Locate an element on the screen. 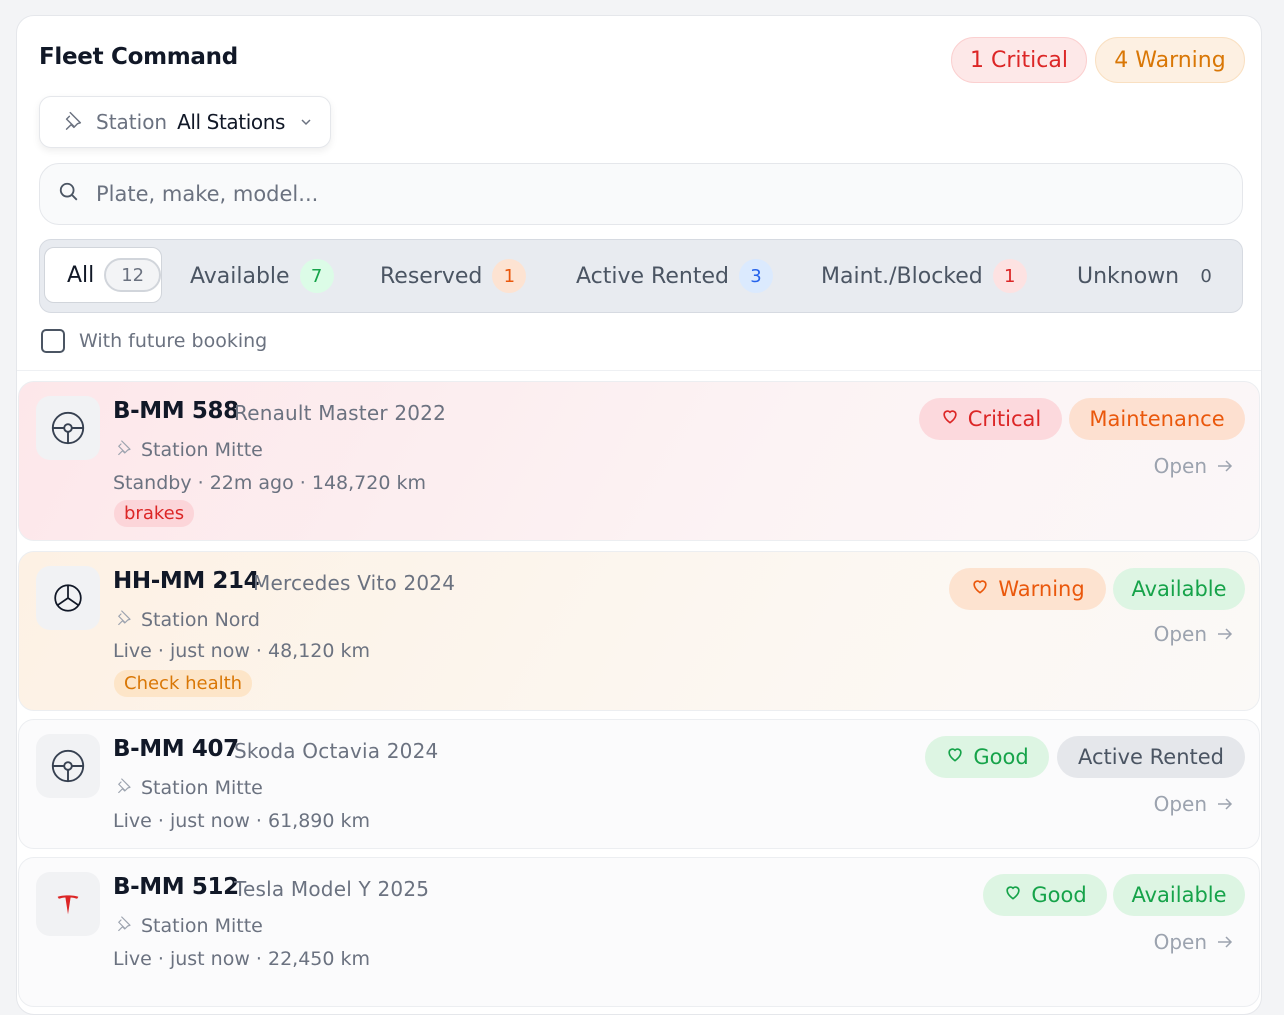 The width and height of the screenshot is (1284, 1015). critical-summary-badge: 1 Critical is located at coordinates (1019, 60).